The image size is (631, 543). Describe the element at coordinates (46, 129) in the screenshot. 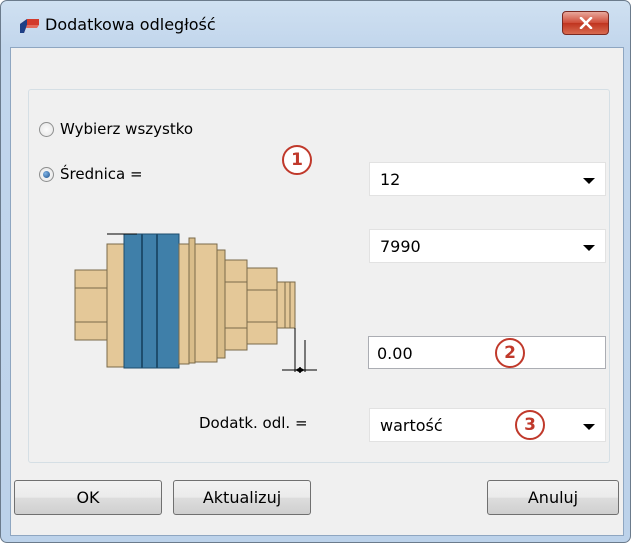

I see `radio-select-all-circle` at that location.